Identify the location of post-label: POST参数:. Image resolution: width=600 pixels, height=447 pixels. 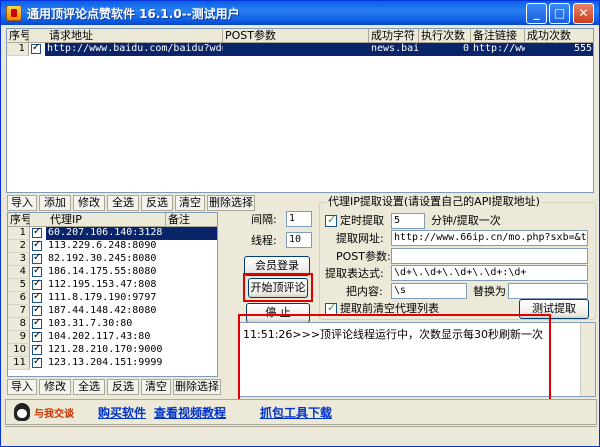
(363, 256).